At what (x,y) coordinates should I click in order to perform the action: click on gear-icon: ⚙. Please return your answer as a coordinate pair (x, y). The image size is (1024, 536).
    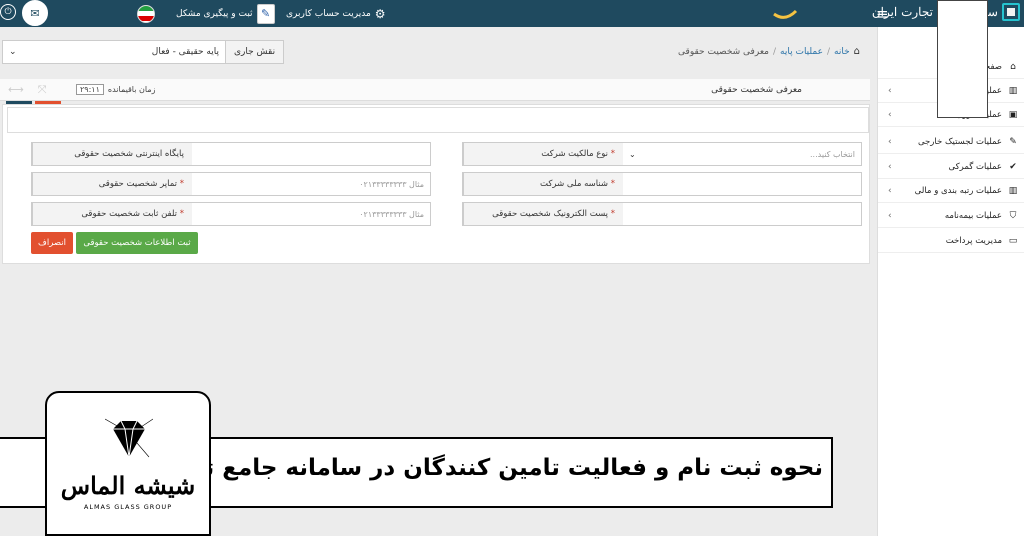
    Looking at the image, I should click on (380, 13).